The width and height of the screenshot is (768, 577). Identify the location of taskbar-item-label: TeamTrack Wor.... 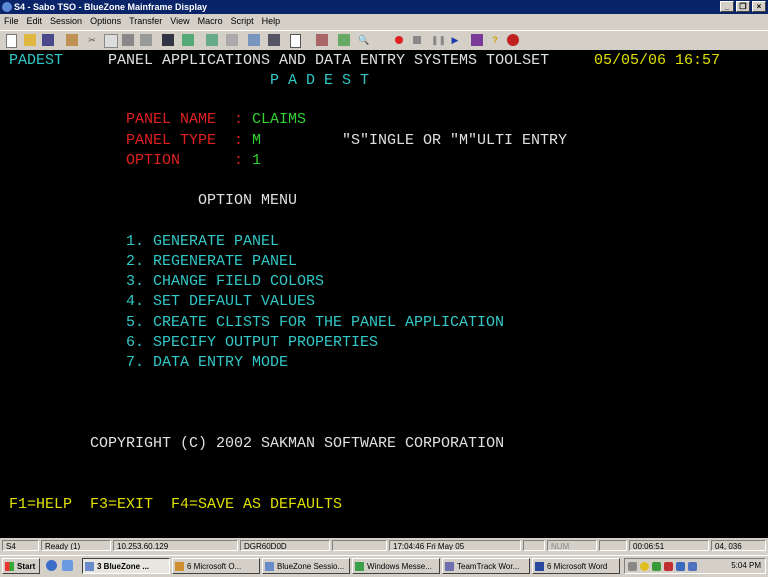
(488, 566).